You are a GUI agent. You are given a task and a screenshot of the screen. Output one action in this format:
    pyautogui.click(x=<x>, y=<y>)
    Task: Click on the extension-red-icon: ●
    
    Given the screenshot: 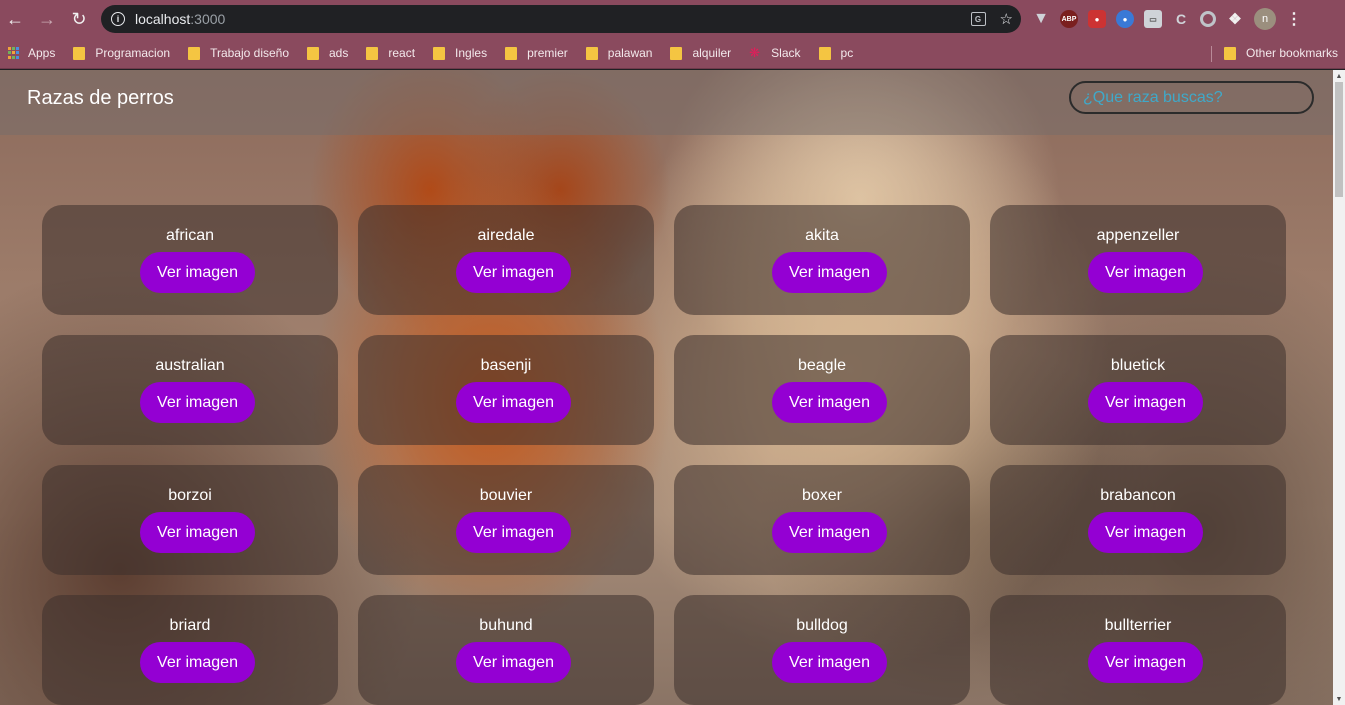 What is the action you would take?
    pyautogui.click(x=1097, y=19)
    